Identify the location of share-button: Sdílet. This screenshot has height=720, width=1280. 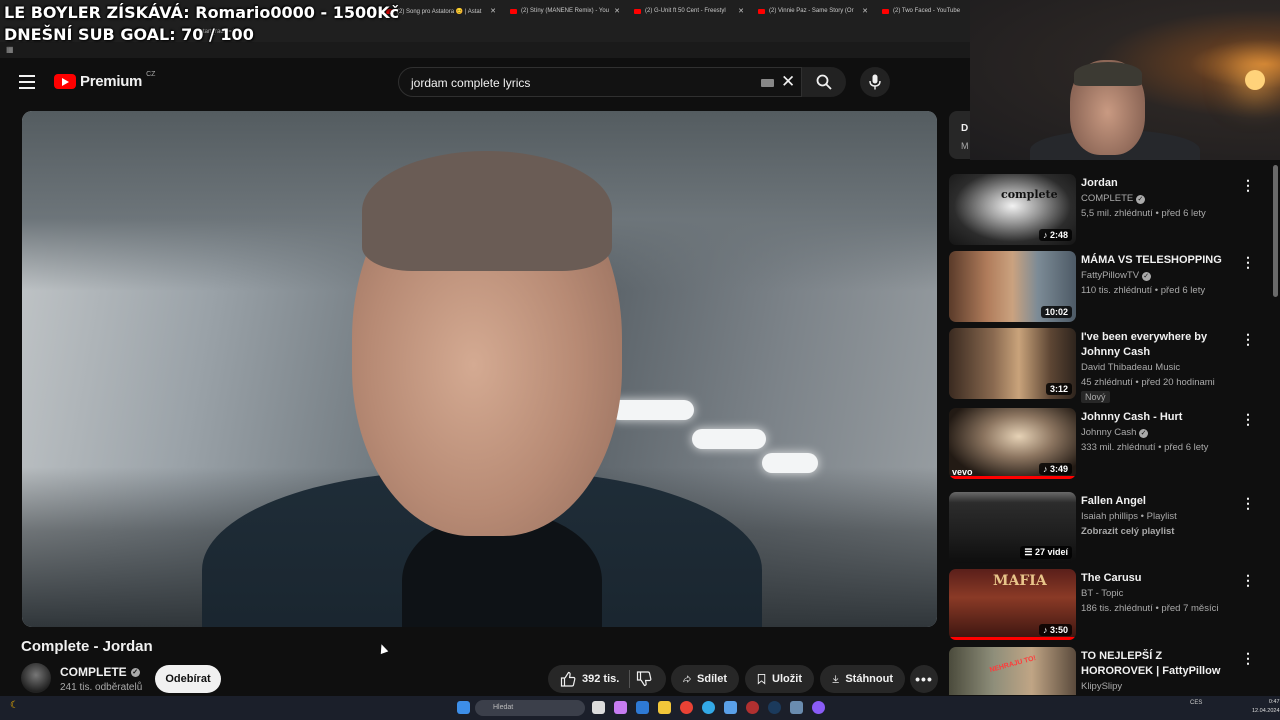
(705, 679).